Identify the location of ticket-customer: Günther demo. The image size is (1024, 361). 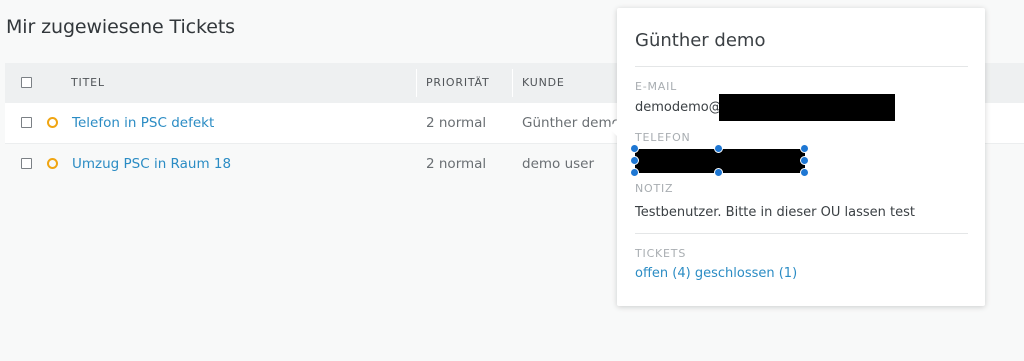
(571, 123).